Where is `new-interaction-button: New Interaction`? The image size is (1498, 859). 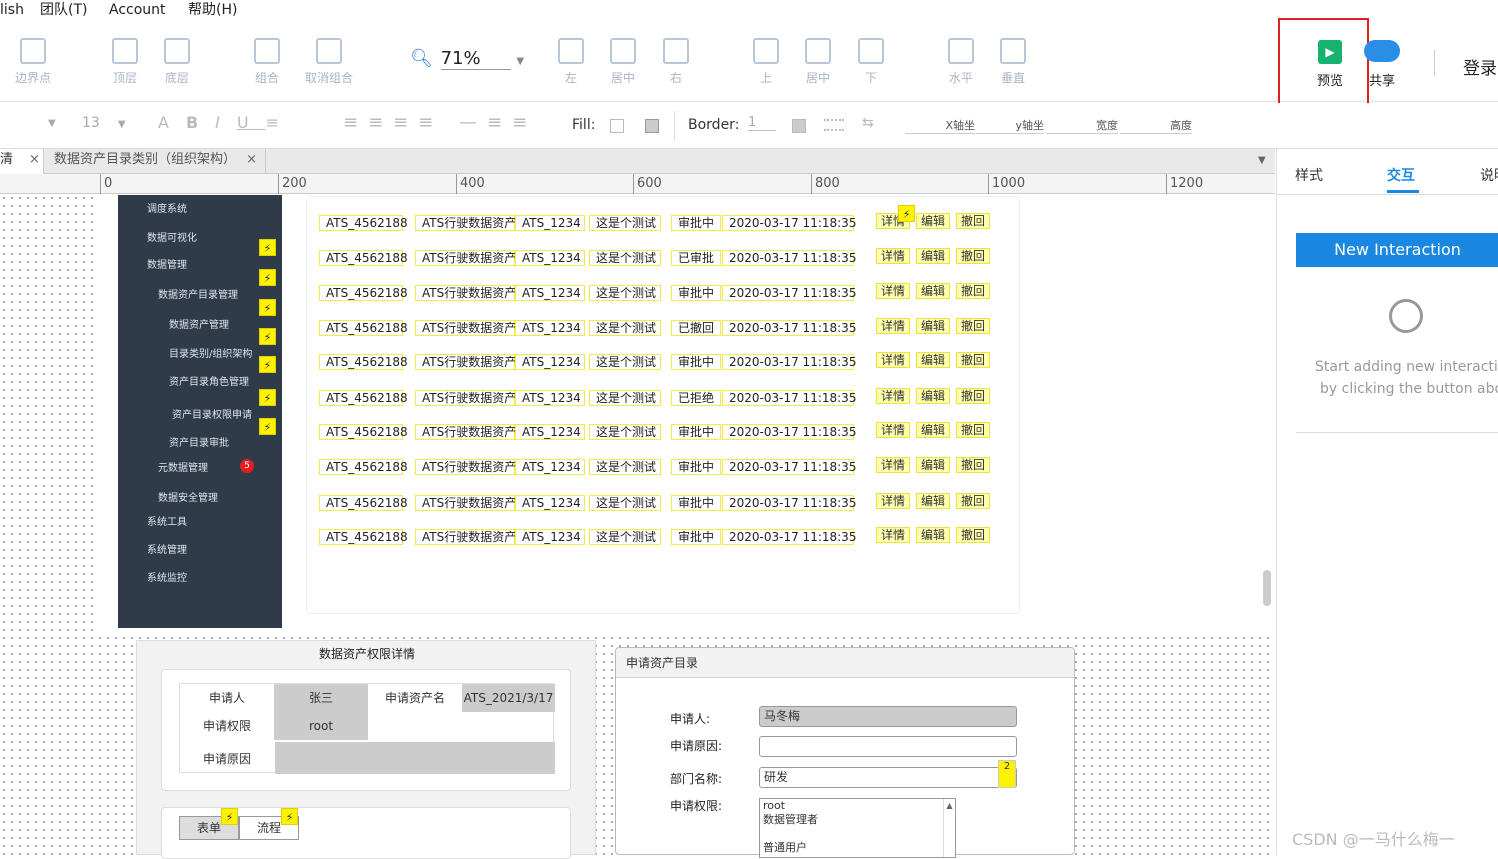
new-interaction-button: New Interaction is located at coordinates (1397, 250).